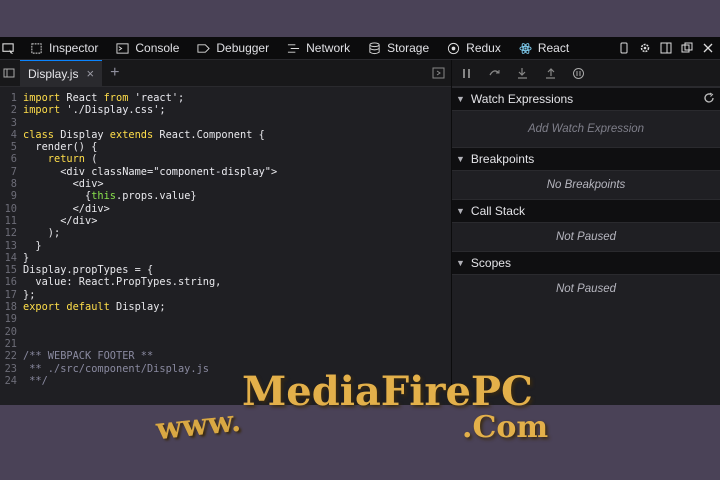  I want to click on toggle-debug-pane-button, so click(438, 75).